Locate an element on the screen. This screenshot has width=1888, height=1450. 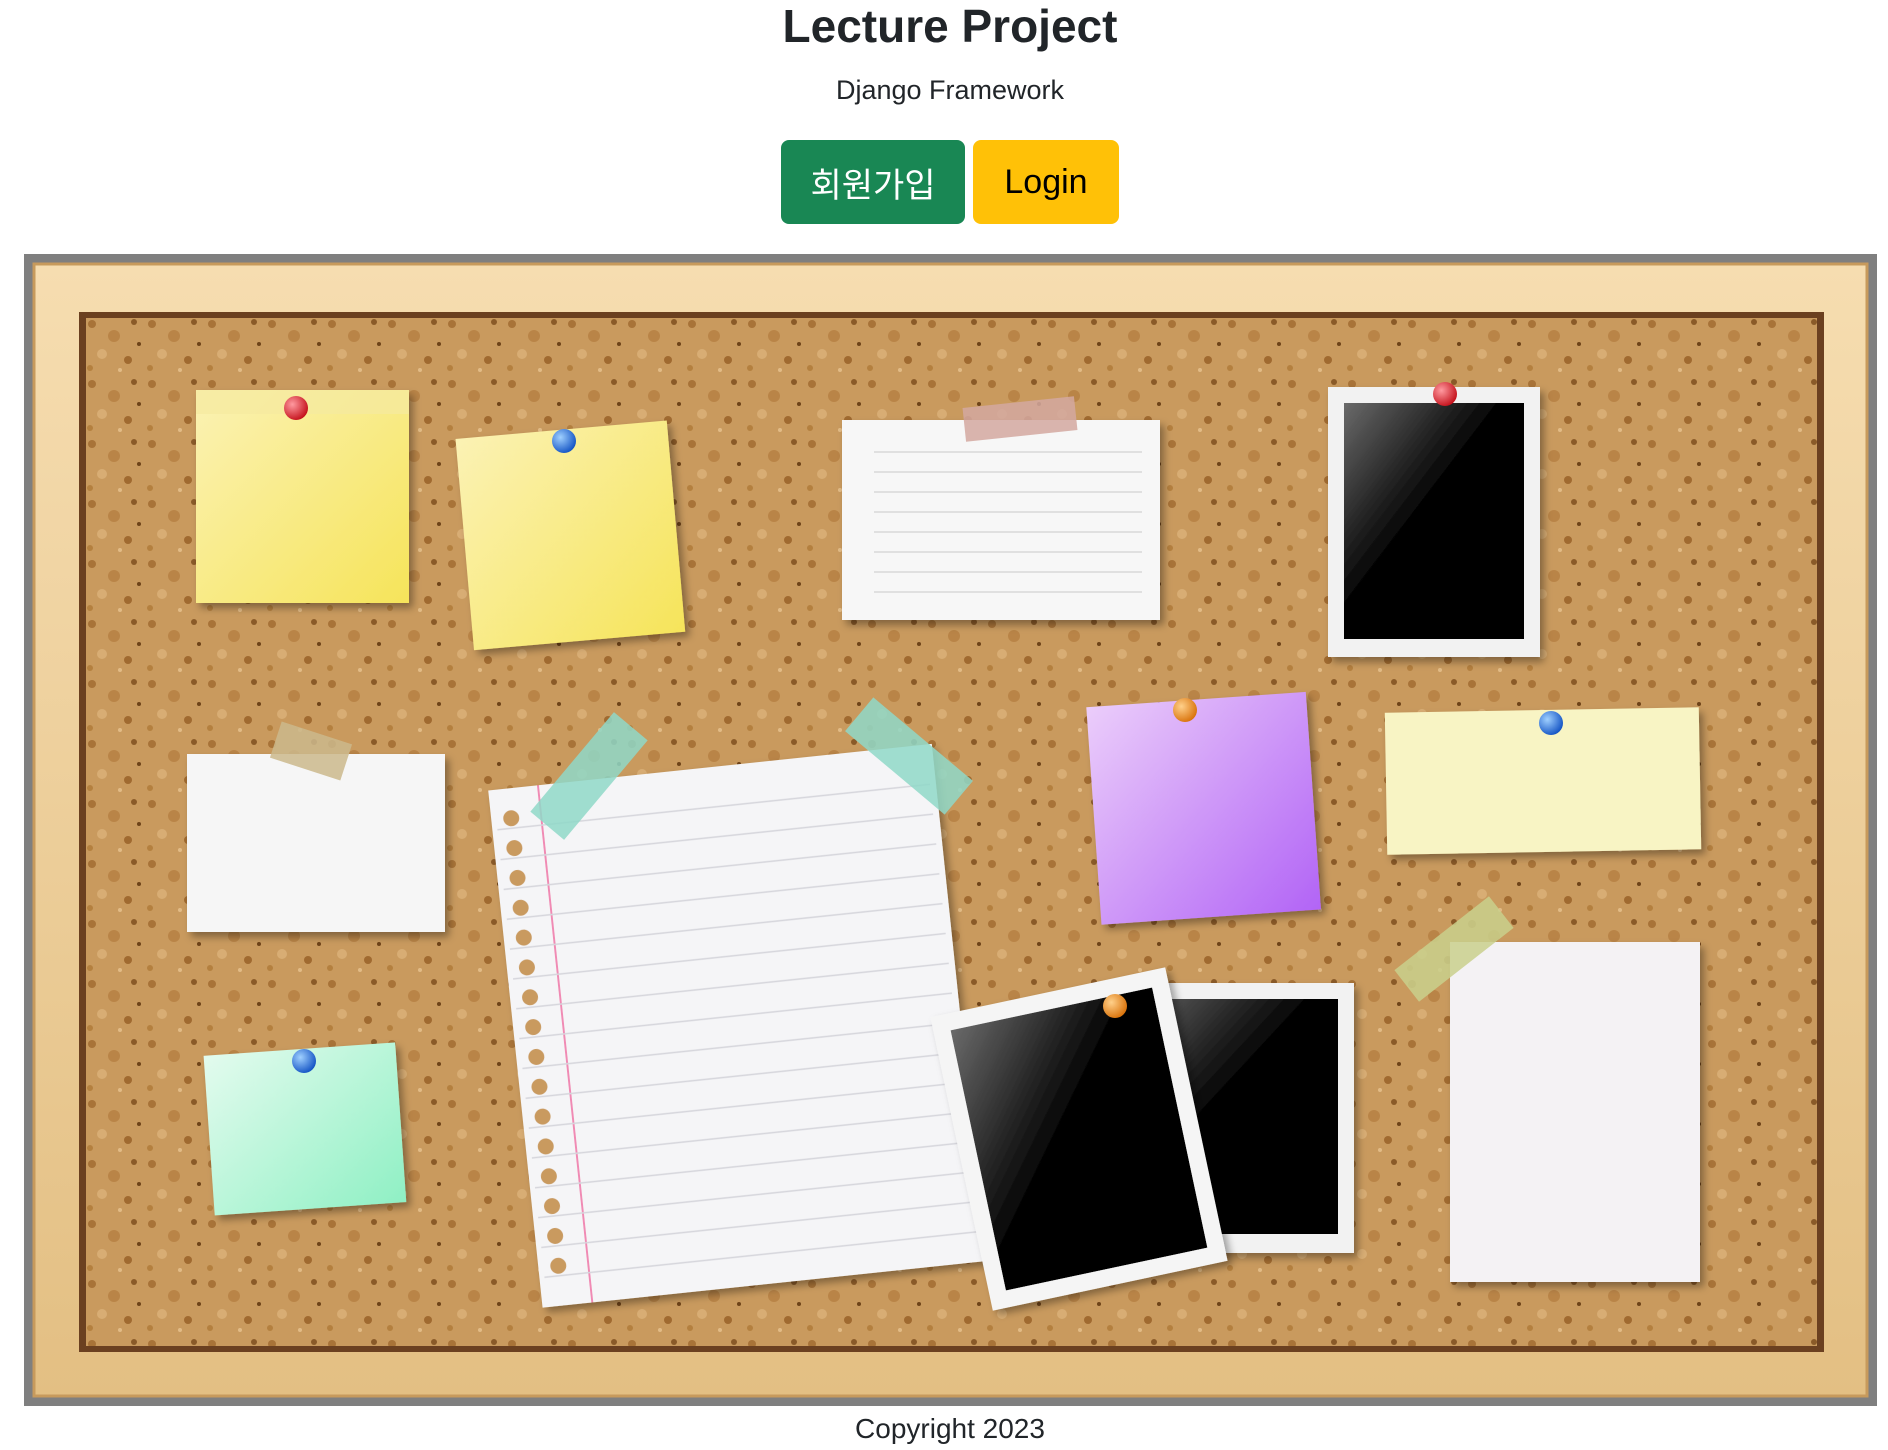
white-note is located at coordinates (316, 843).